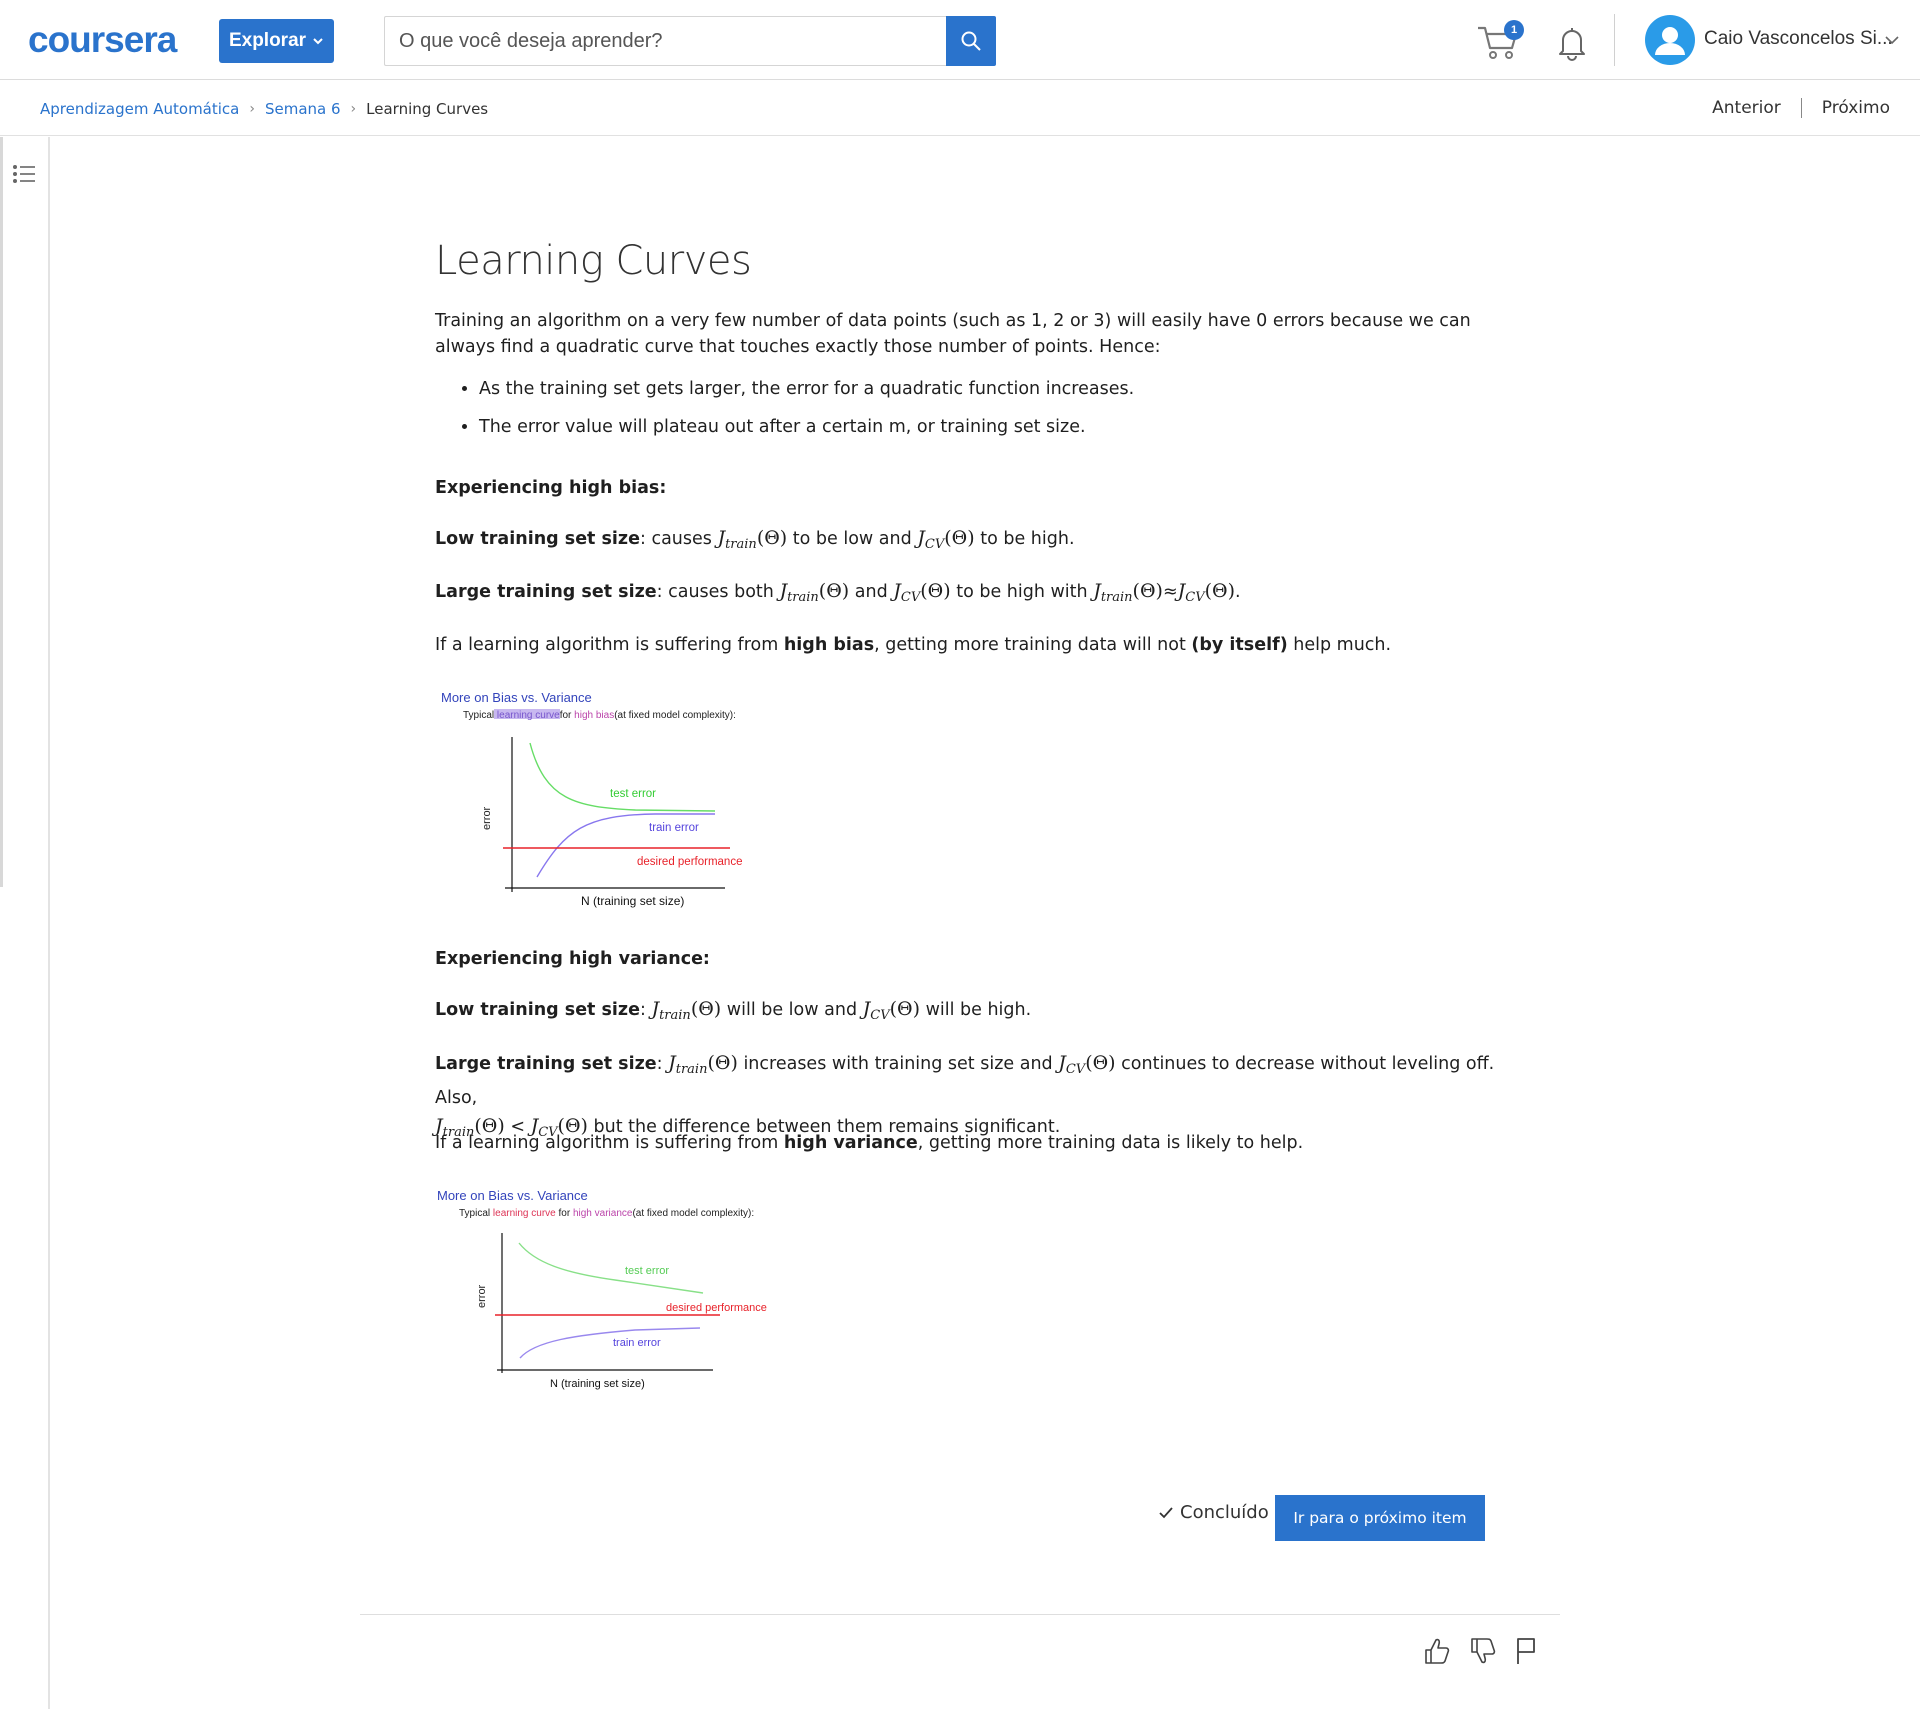 Image resolution: width=1920 pixels, height=1709 pixels. What do you see at coordinates (1614, 40) in the screenshot?
I see `header-divider` at bounding box center [1614, 40].